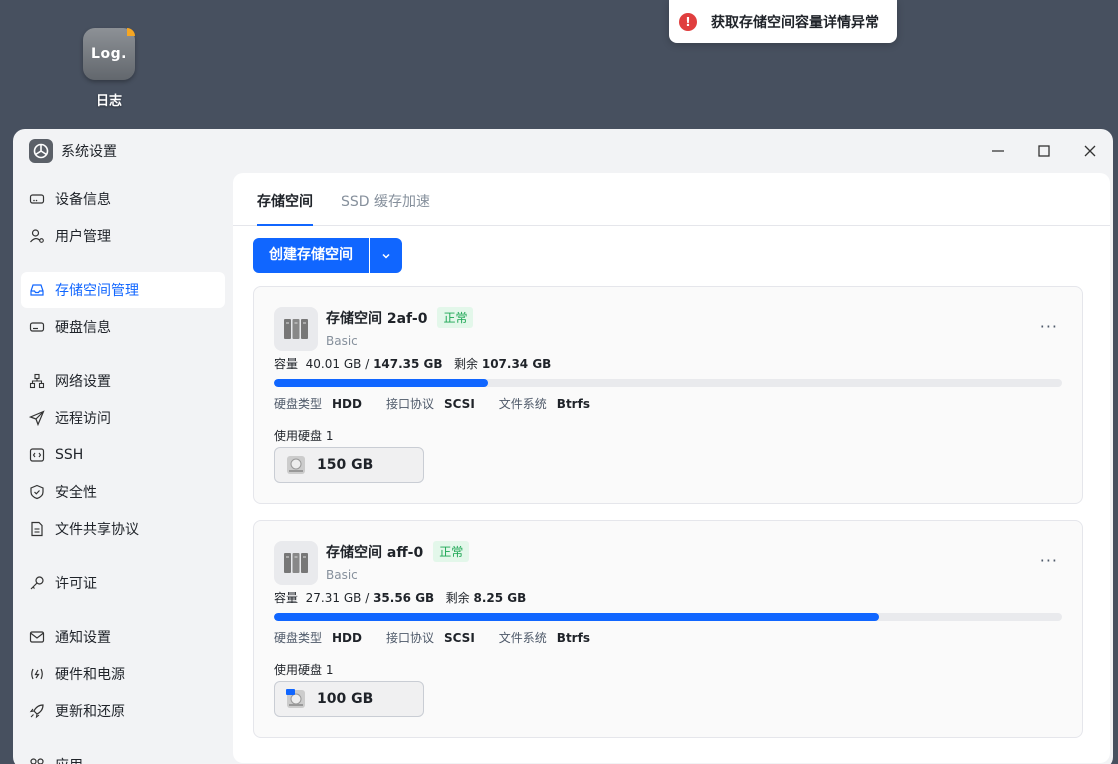 This screenshot has width=1118, height=764. I want to click on sidebar-item-file-sharing: 文件共享协议, so click(123, 529).